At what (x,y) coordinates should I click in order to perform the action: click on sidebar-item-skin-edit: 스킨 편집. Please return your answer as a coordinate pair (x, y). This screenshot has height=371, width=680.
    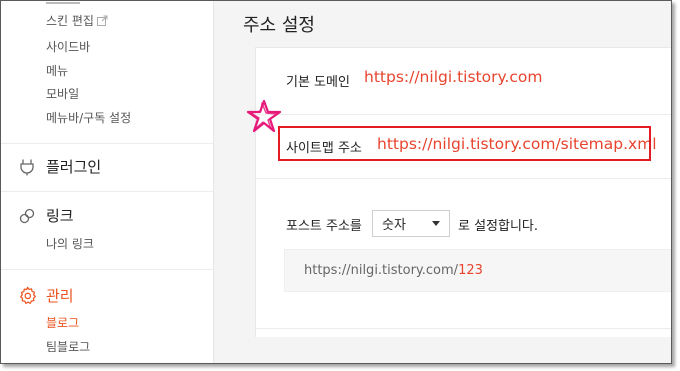
    Looking at the image, I should click on (77, 20).